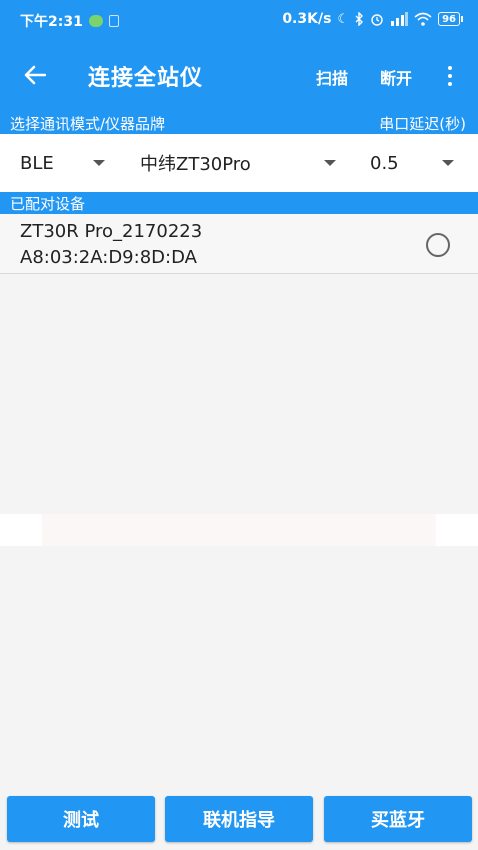 Image resolution: width=478 pixels, height=850 pixels. I want to click on wechat-icon, so click(95, 21).